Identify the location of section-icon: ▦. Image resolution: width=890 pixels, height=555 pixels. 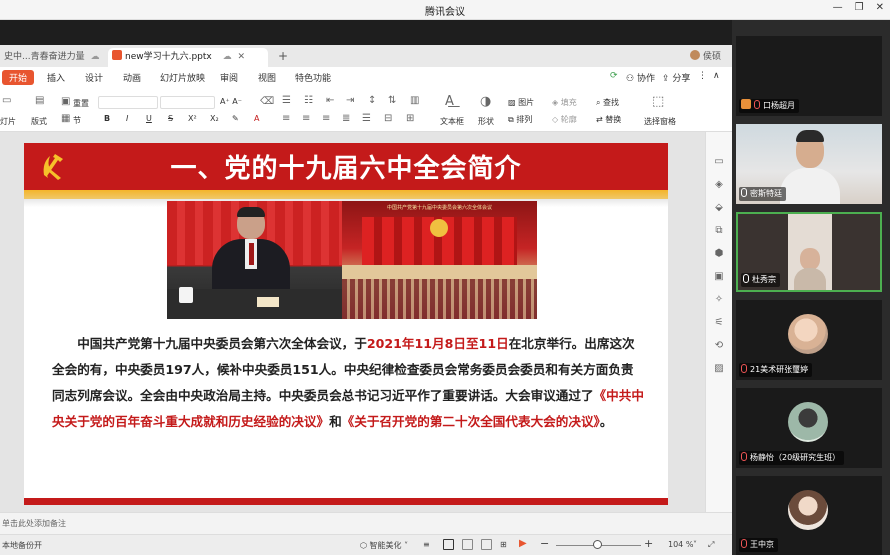
(65, 118).